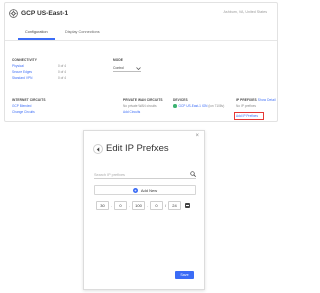  I want to click on device-model: (ion 7108v), so click(216, 106).